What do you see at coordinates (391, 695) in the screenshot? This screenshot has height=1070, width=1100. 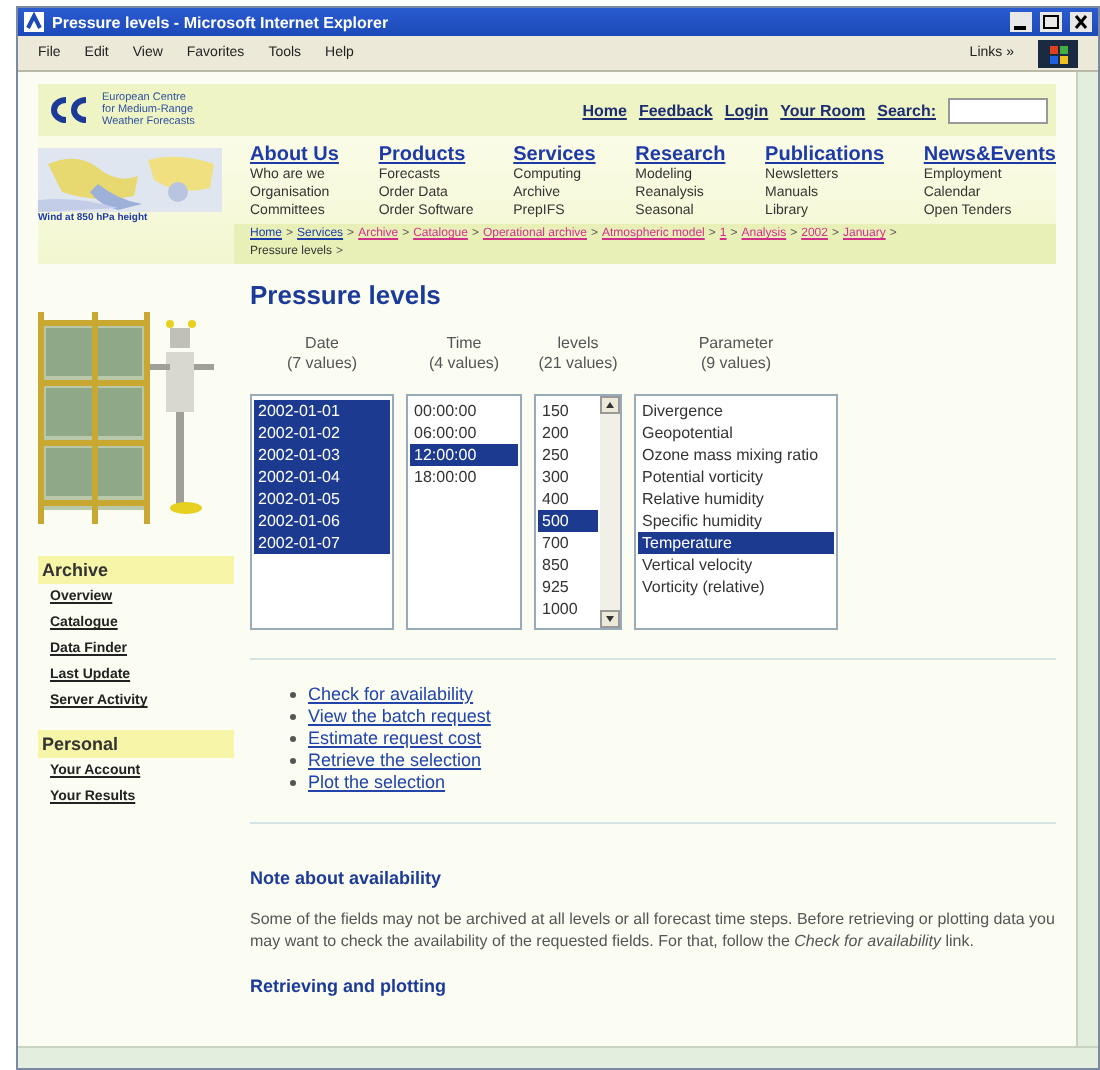 I see `action-link: Check for availability` at bounding box center [391, 695].